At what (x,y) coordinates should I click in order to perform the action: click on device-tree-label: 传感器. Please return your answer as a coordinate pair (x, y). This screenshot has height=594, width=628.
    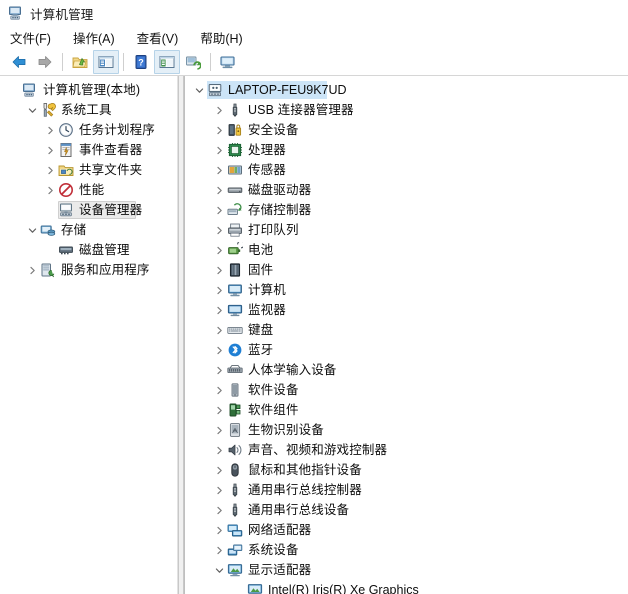
    Looking at the image, I should click on (267, 170).